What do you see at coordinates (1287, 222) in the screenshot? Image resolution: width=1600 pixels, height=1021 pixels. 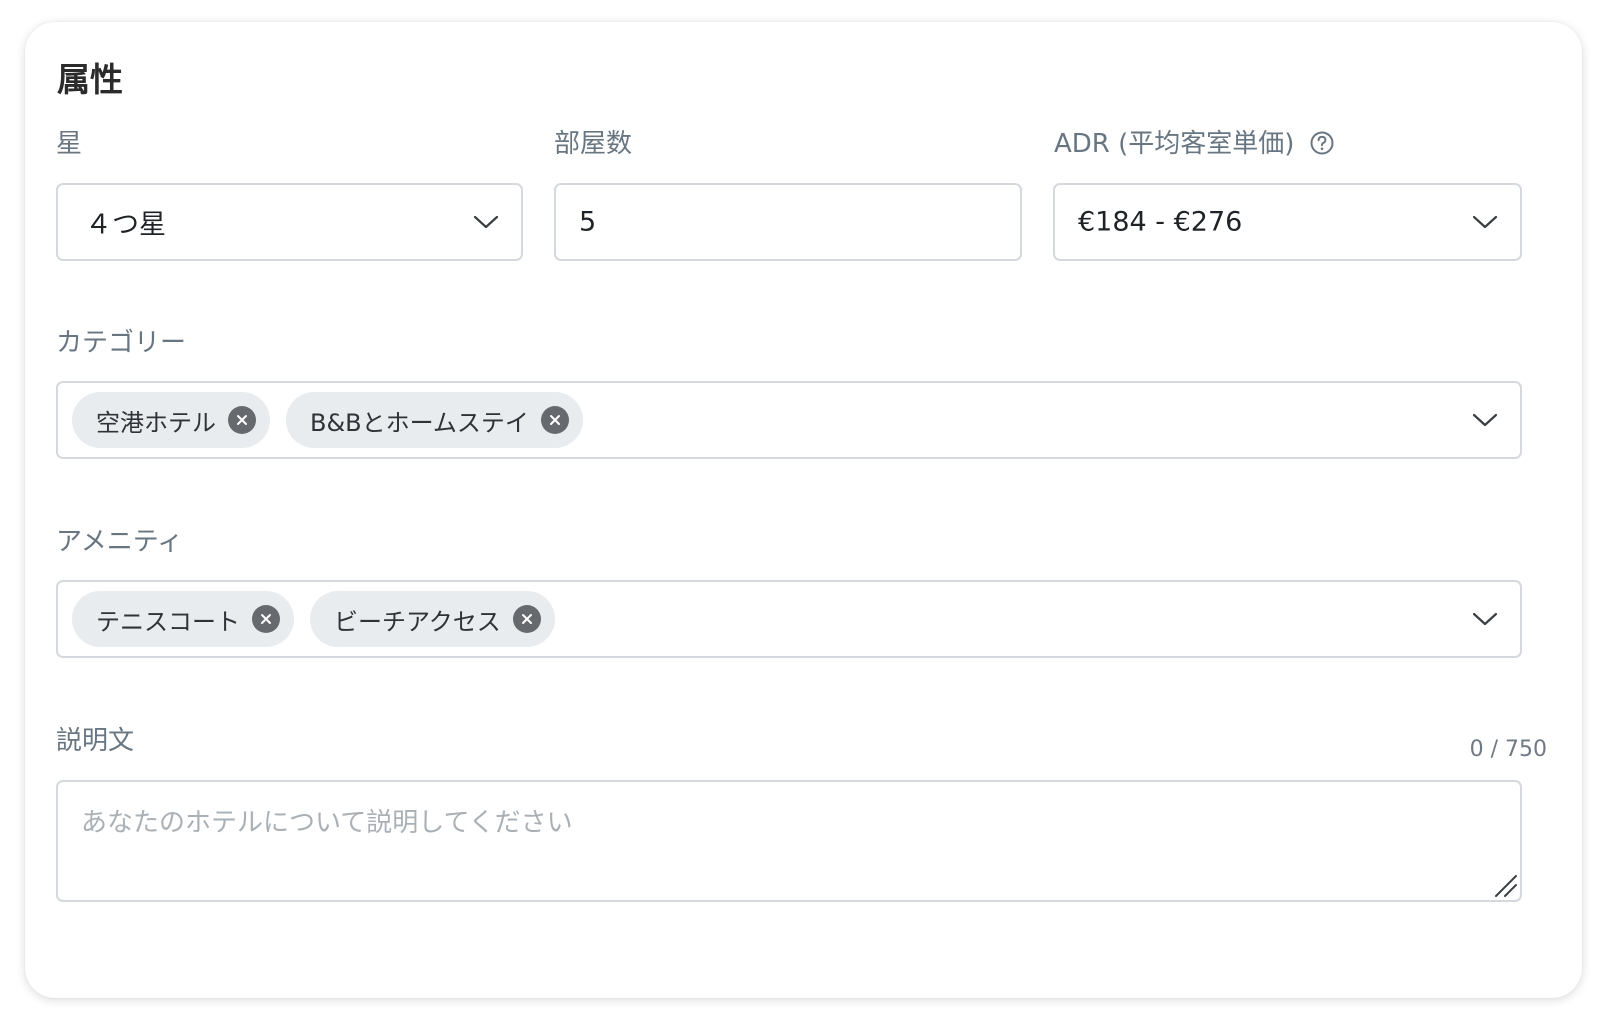 I see `adr-select: €184 - €276` at bounding box center [1287, 222].